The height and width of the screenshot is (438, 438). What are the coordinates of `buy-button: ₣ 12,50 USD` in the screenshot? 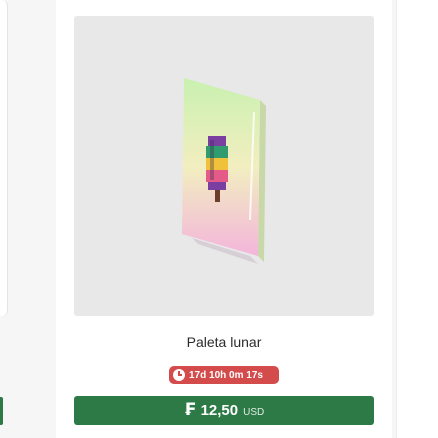 It's located at (224, 410).